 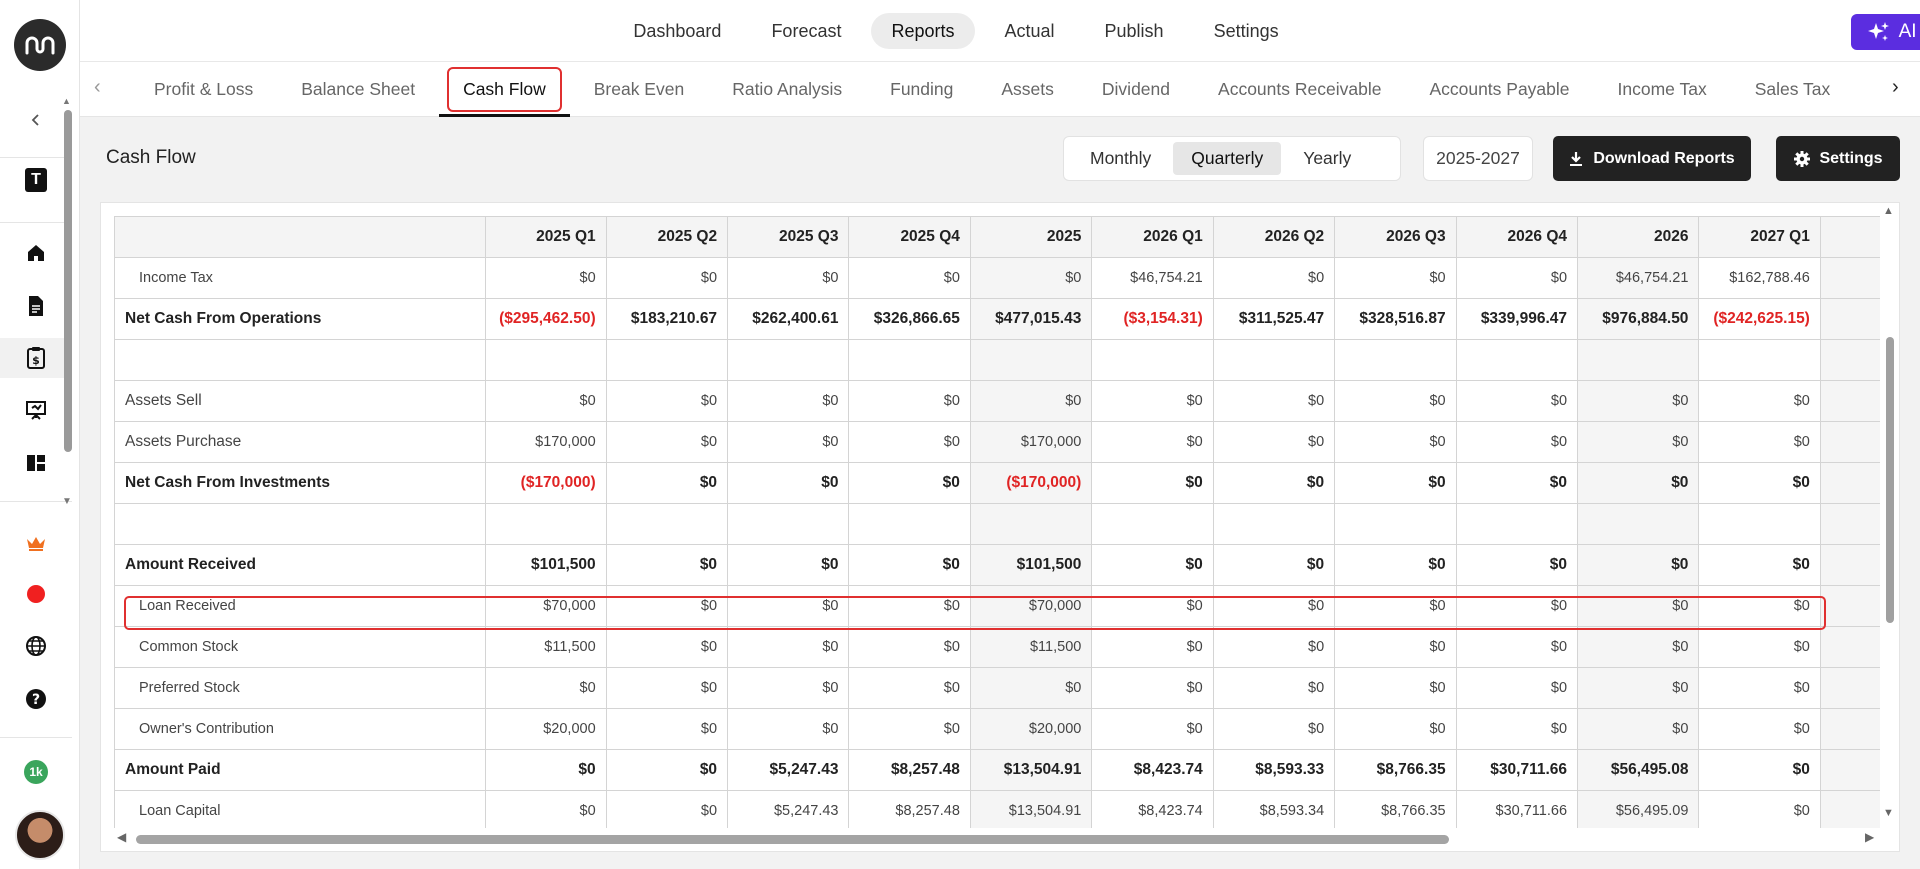 I want to click on column-header: 2025 Q1, so click(x=546, y=237).